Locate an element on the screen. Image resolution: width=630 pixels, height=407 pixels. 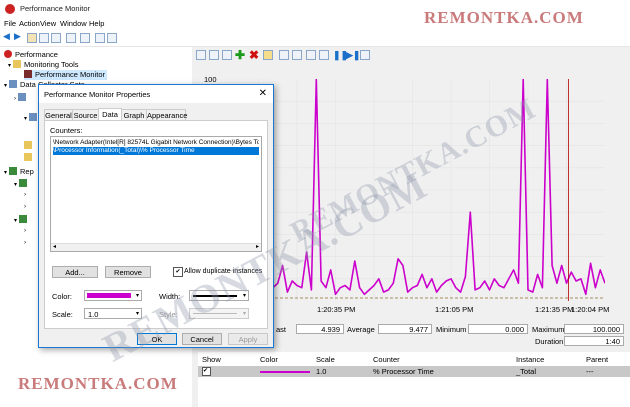
minimum-label: Minimum is located at coordinates (451, 329).